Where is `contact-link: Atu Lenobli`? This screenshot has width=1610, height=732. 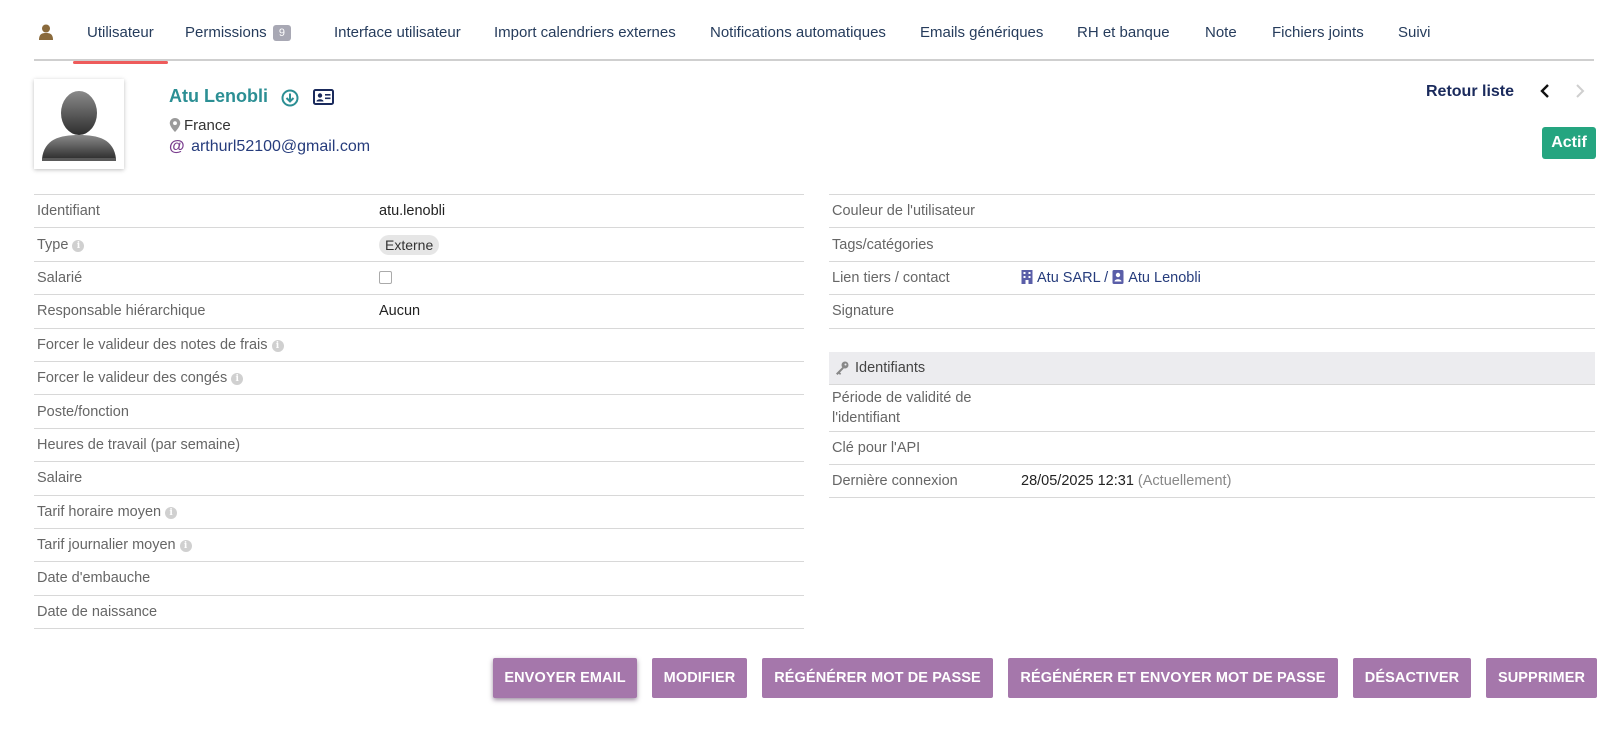
contact-link: Atu Lenobli is located at coordinates (1156, 277).